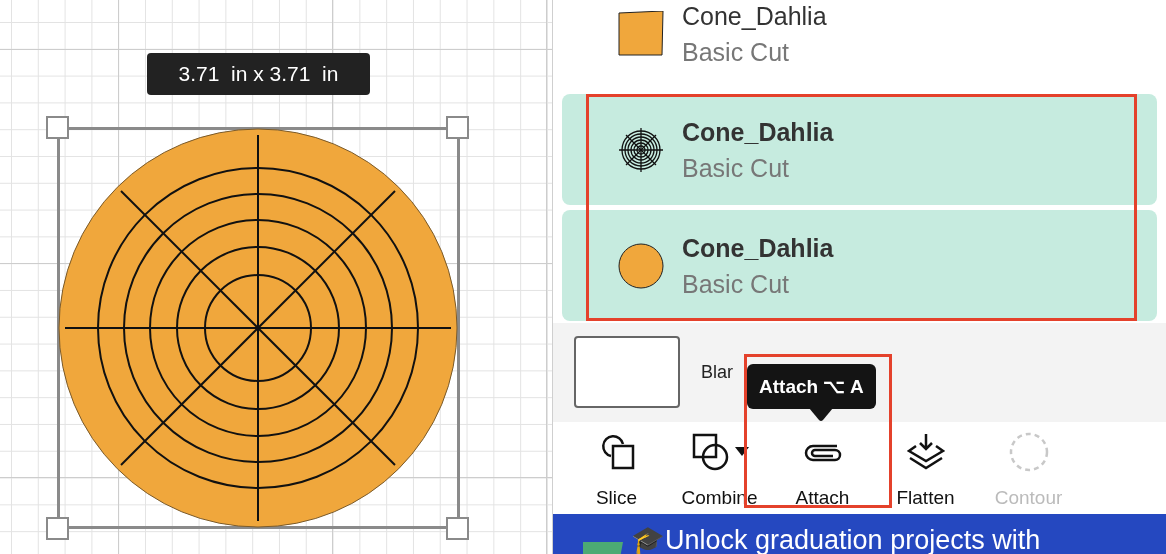 The height and width of the screenshot is (554, 1166). I want to click on circle-shape-icon, so click(641, 265).